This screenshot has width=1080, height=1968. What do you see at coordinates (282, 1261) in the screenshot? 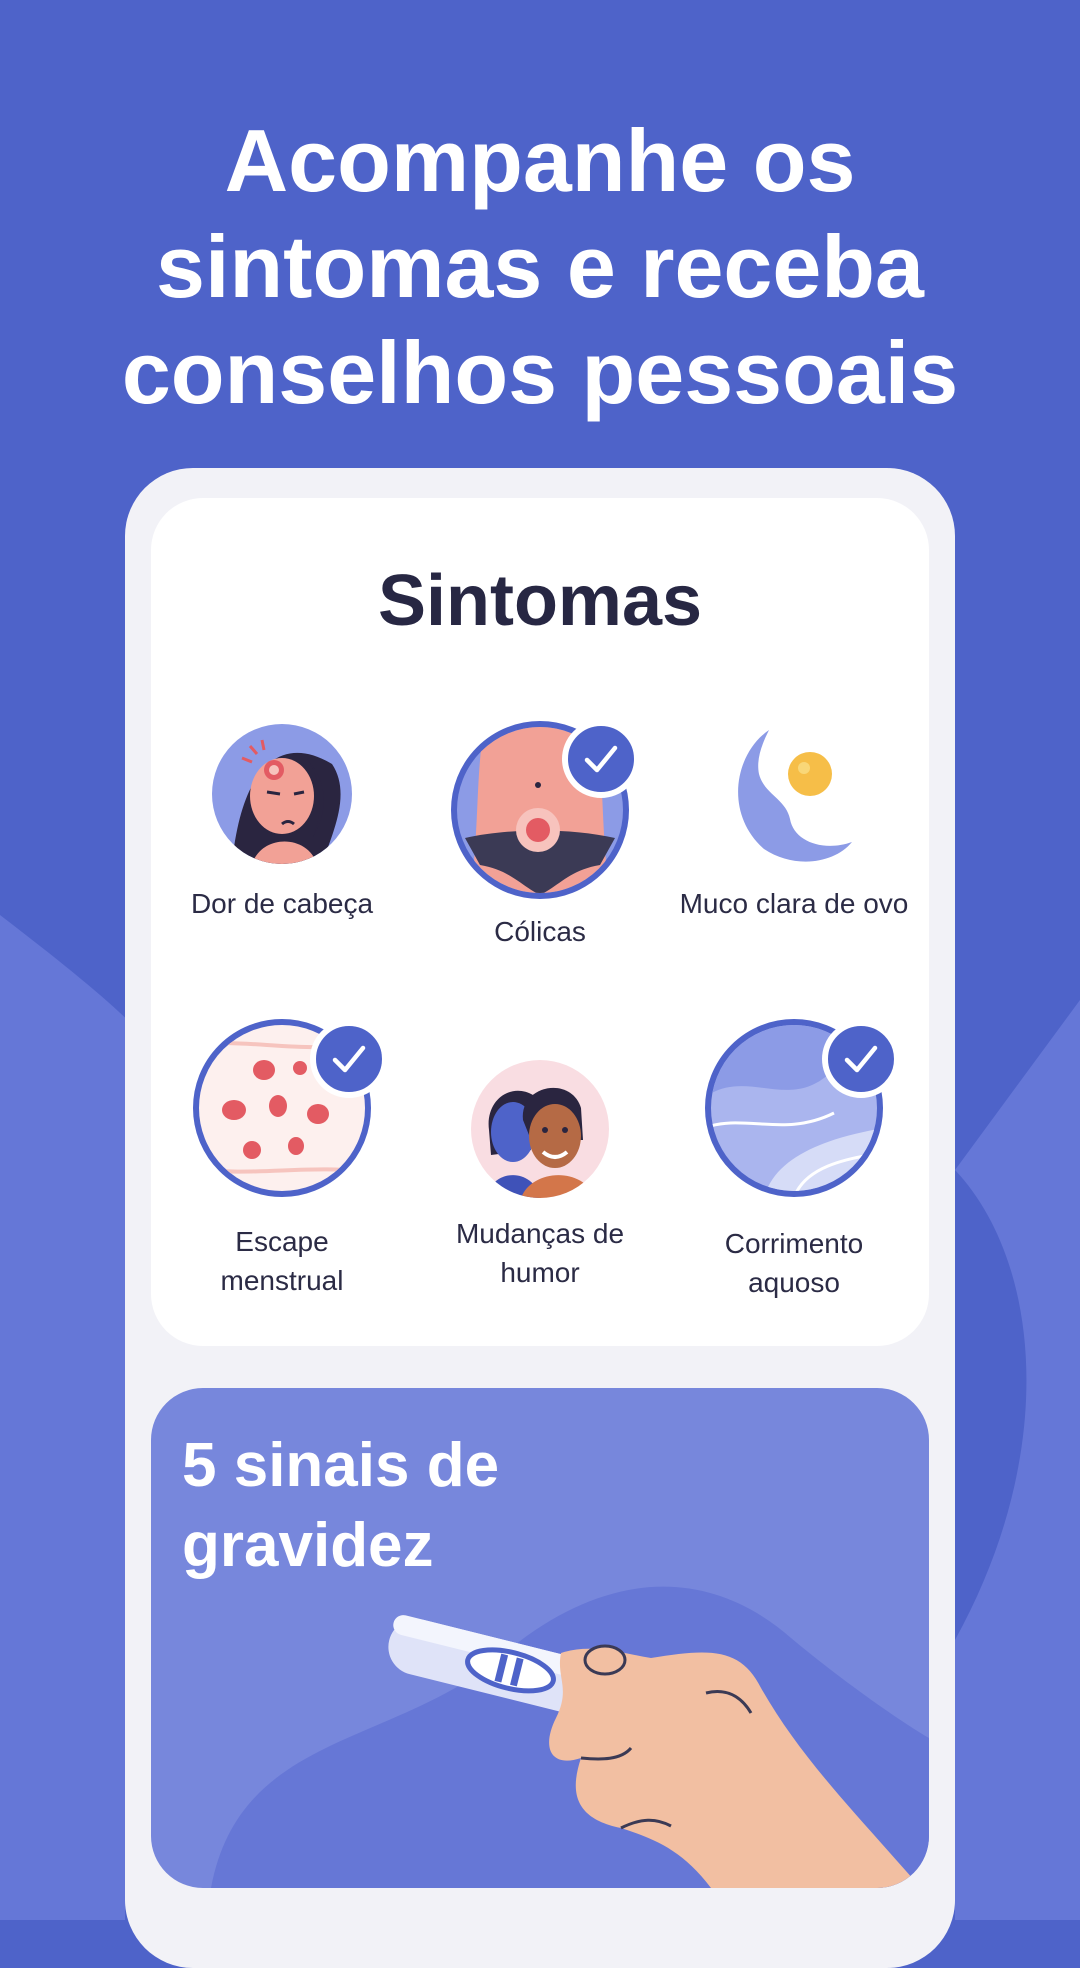
I see `symptom-label: Escape menstrual` at bounding box center [282, 1261].